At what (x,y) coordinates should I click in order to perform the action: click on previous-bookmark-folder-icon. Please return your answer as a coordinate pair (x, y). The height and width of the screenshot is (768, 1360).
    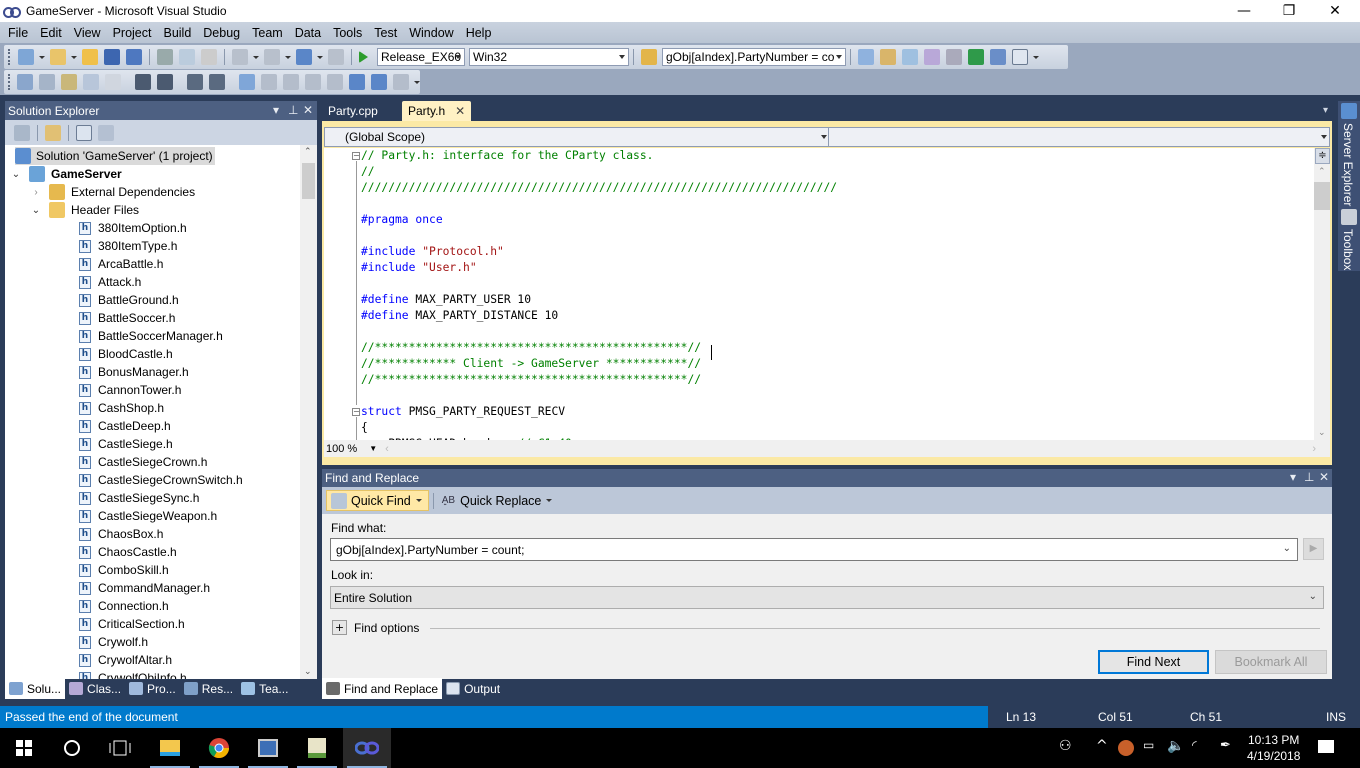
    Looking at the image, I should click on (313, 82).